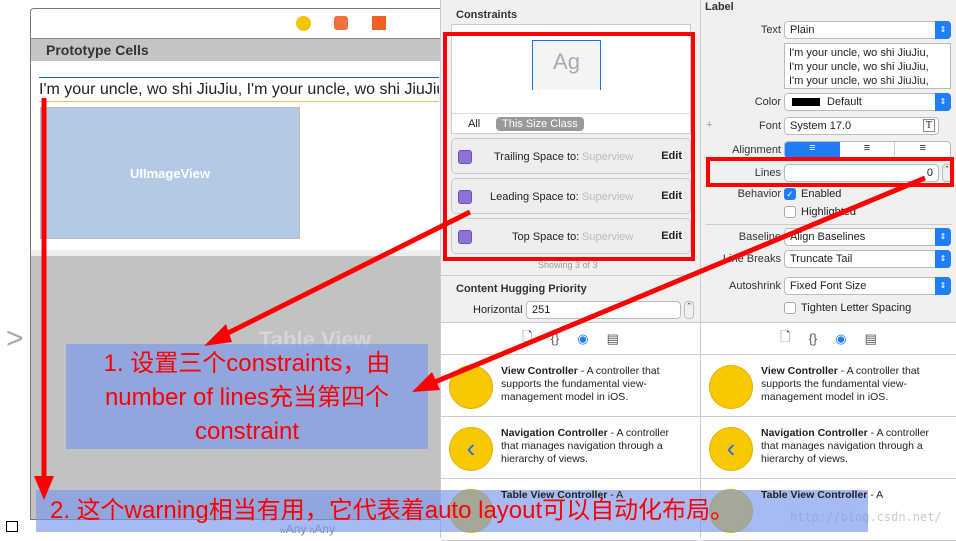  Describe the element at coordinates (830, 172) in the screenshot. I see `lines-highlight-box` at that location.